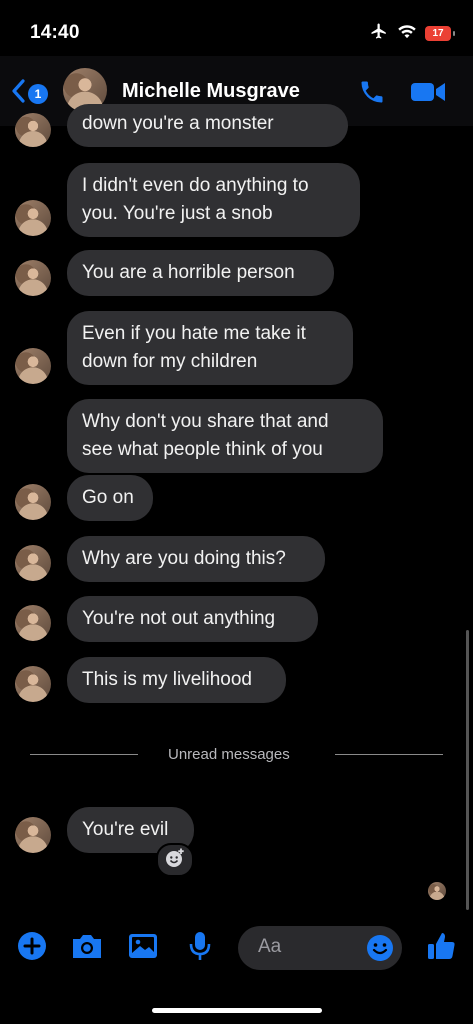 Image resolution: width=473 pixels, height=1024 pixels. What do you see at coordinates (202, 449) in the screenshot?
I see `message-text: see what people think of you` at bounding box center [202, 449].